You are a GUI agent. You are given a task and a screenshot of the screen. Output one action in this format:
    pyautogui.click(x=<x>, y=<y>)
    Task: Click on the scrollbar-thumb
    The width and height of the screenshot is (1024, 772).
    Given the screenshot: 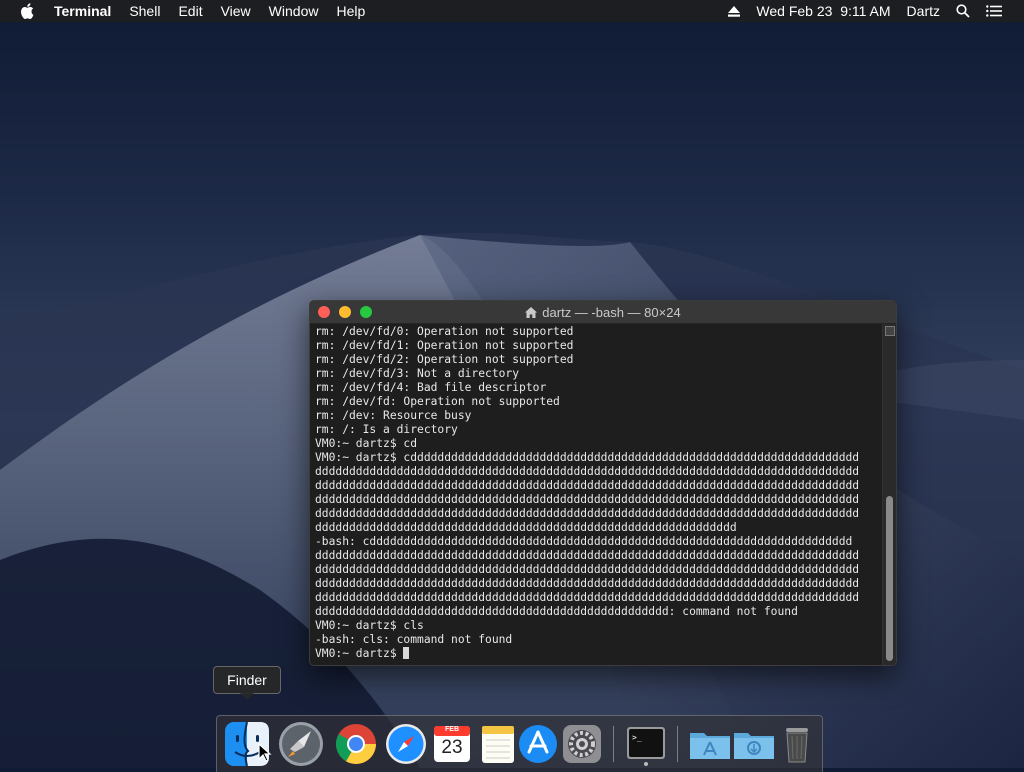 What is the action you would take?
    pyautogui.click(x=889, y=578)
    